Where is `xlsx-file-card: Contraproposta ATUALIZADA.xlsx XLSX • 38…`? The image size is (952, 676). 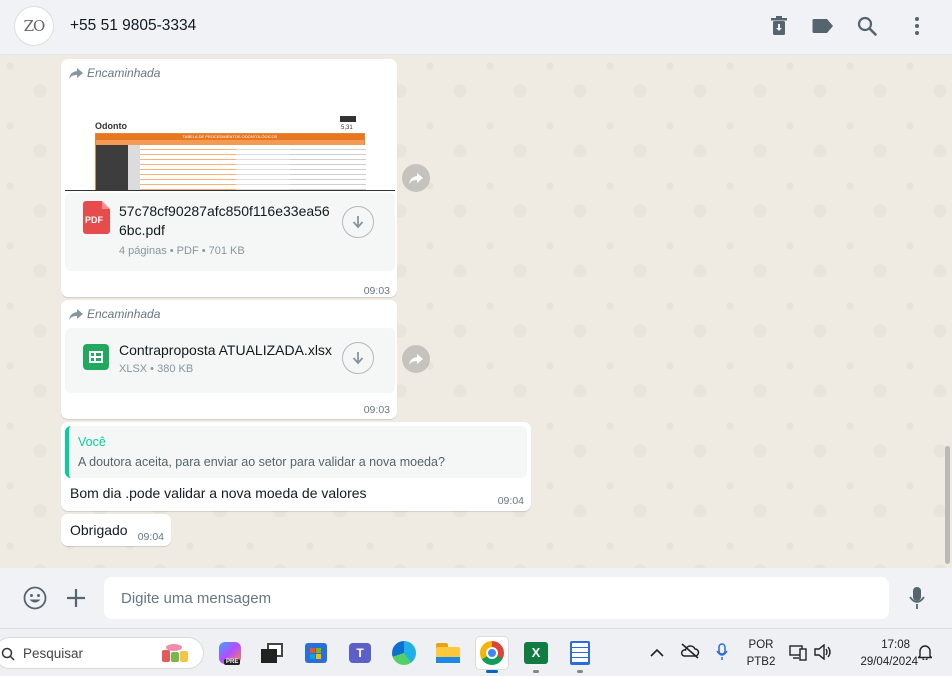
xlsx-file-card: Contraproposta ATUALIZADA.xlsx XLSX • 38… is located at coordinates (230, 360).